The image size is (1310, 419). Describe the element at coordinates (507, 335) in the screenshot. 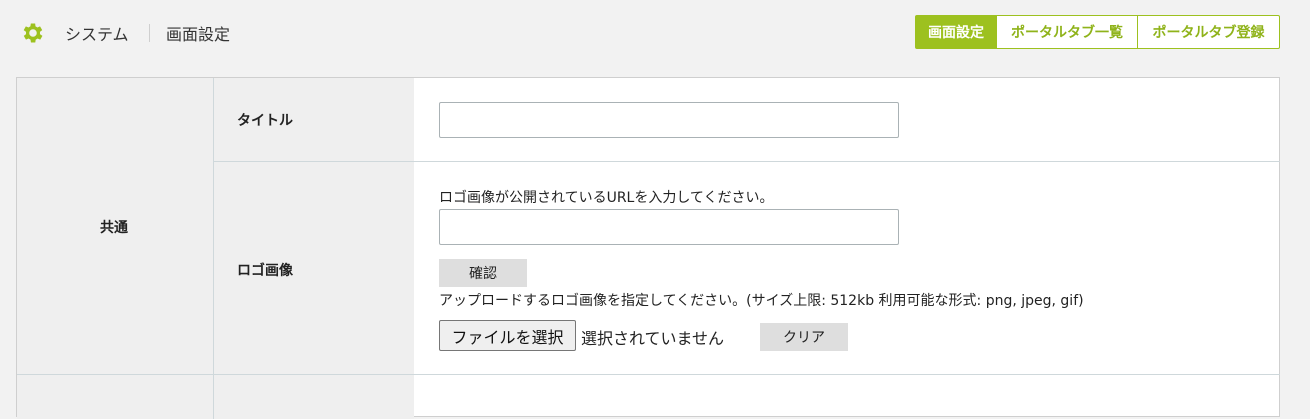

I see `choose-file-button: ファイルを選択` at that location.